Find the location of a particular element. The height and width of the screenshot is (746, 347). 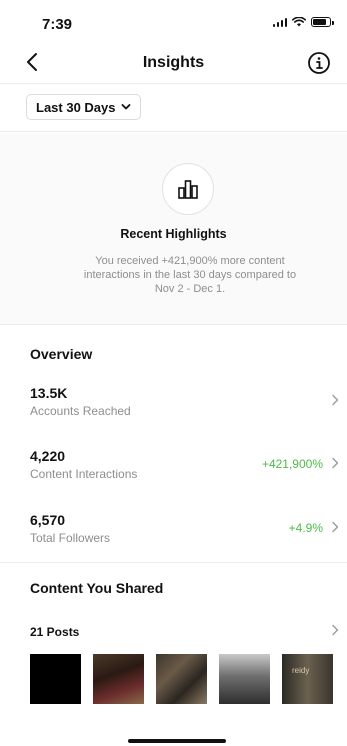

nav-bar: Insights is located at coordinates (173, 63).